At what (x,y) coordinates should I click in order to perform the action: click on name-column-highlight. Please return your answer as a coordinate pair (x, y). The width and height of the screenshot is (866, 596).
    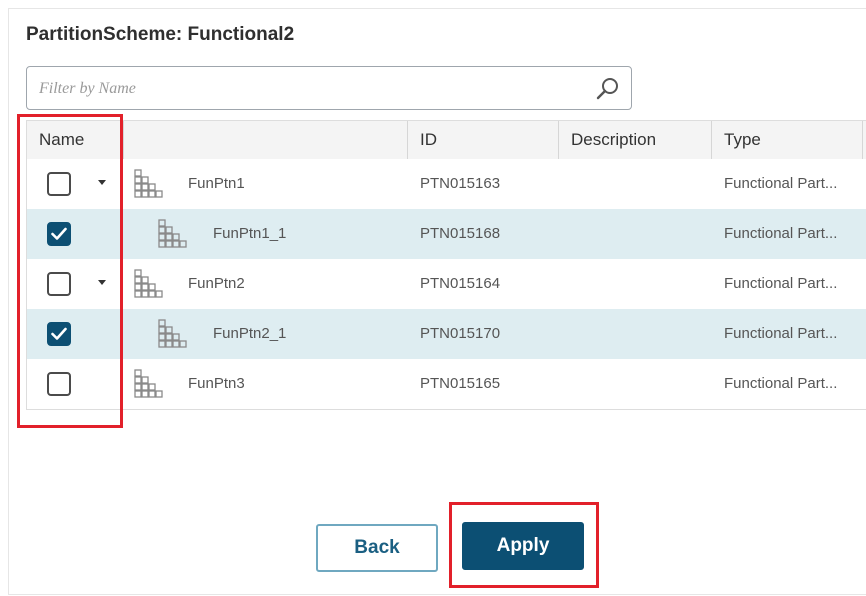
    Looking at the image, I should click on (70, 271).